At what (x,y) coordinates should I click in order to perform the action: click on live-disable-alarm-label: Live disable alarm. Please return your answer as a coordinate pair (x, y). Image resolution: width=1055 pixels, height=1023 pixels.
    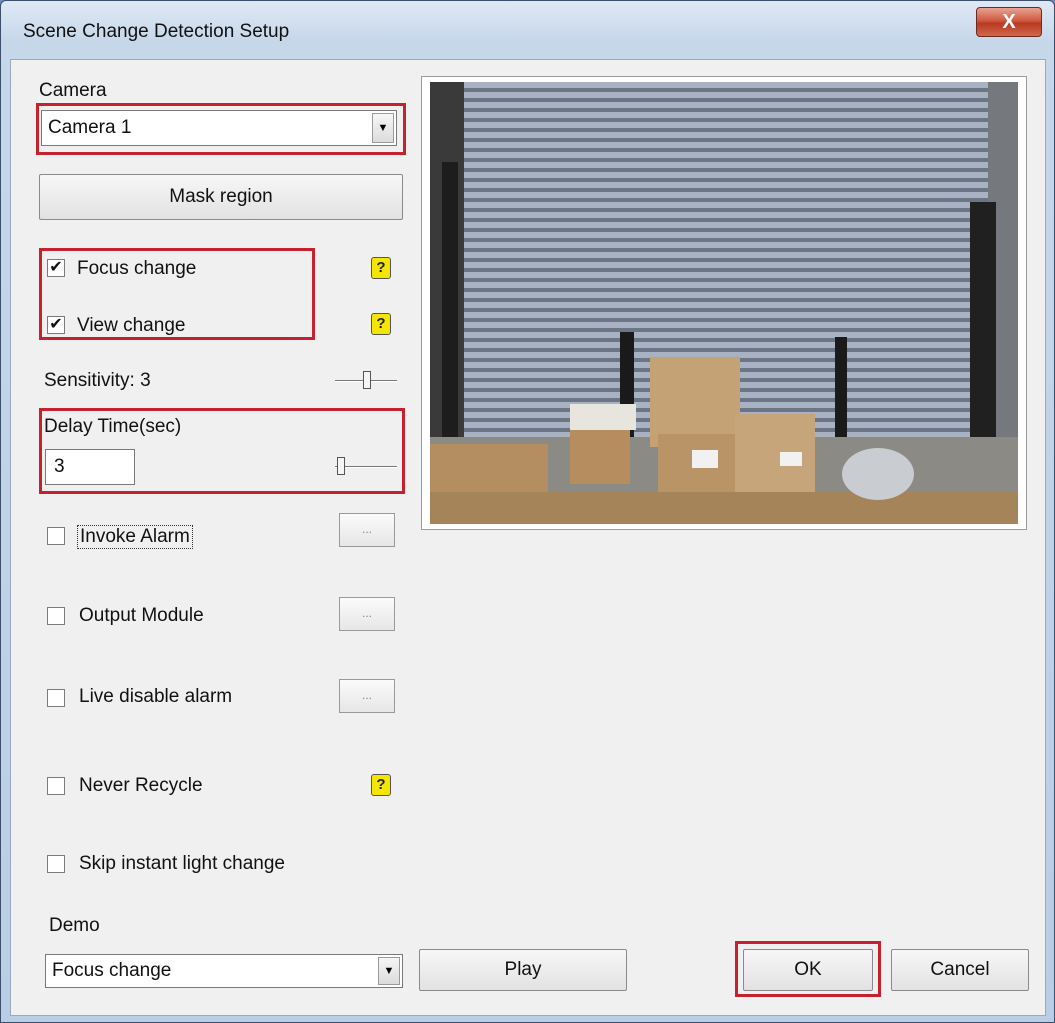
    Looking at the image, I should click on (156, 696).